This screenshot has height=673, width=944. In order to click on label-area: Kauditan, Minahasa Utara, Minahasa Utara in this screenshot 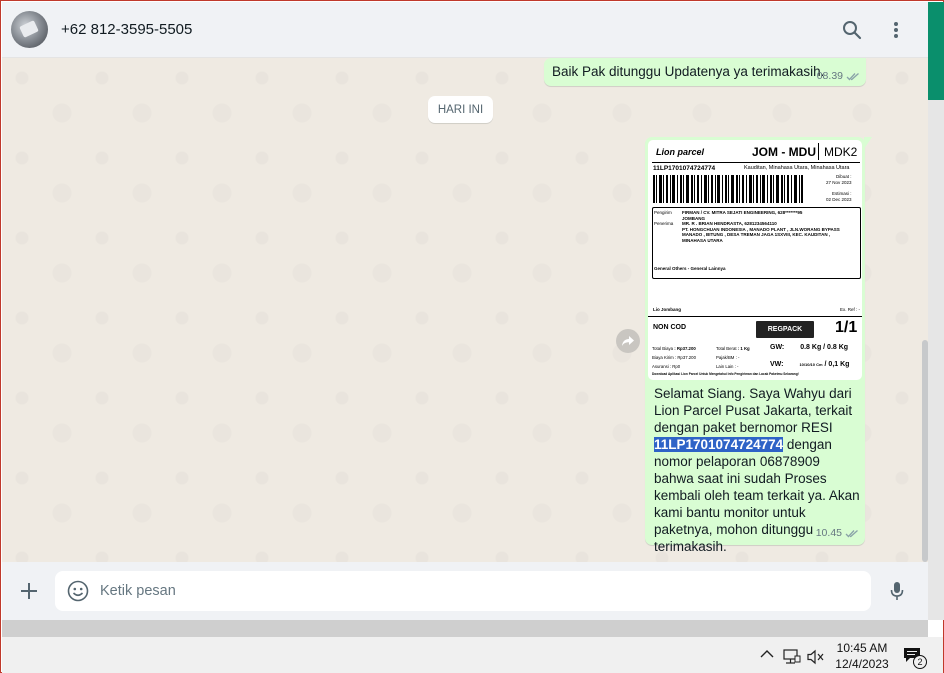, I will do `click(797, 168)`.